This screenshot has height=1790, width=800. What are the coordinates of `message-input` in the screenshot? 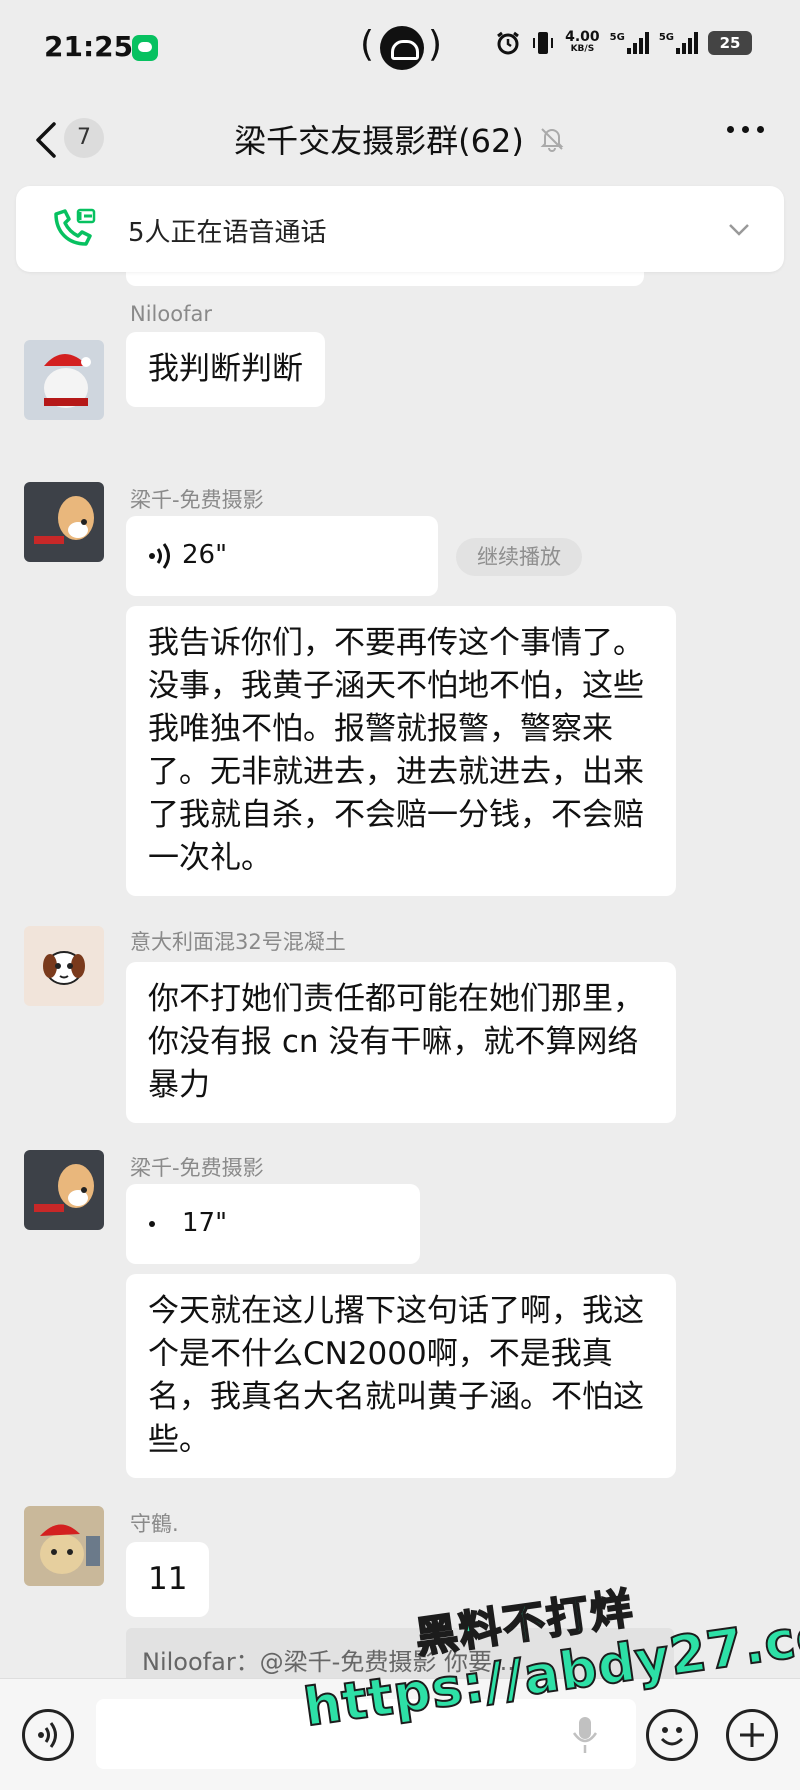 It's located at (366, 1734).